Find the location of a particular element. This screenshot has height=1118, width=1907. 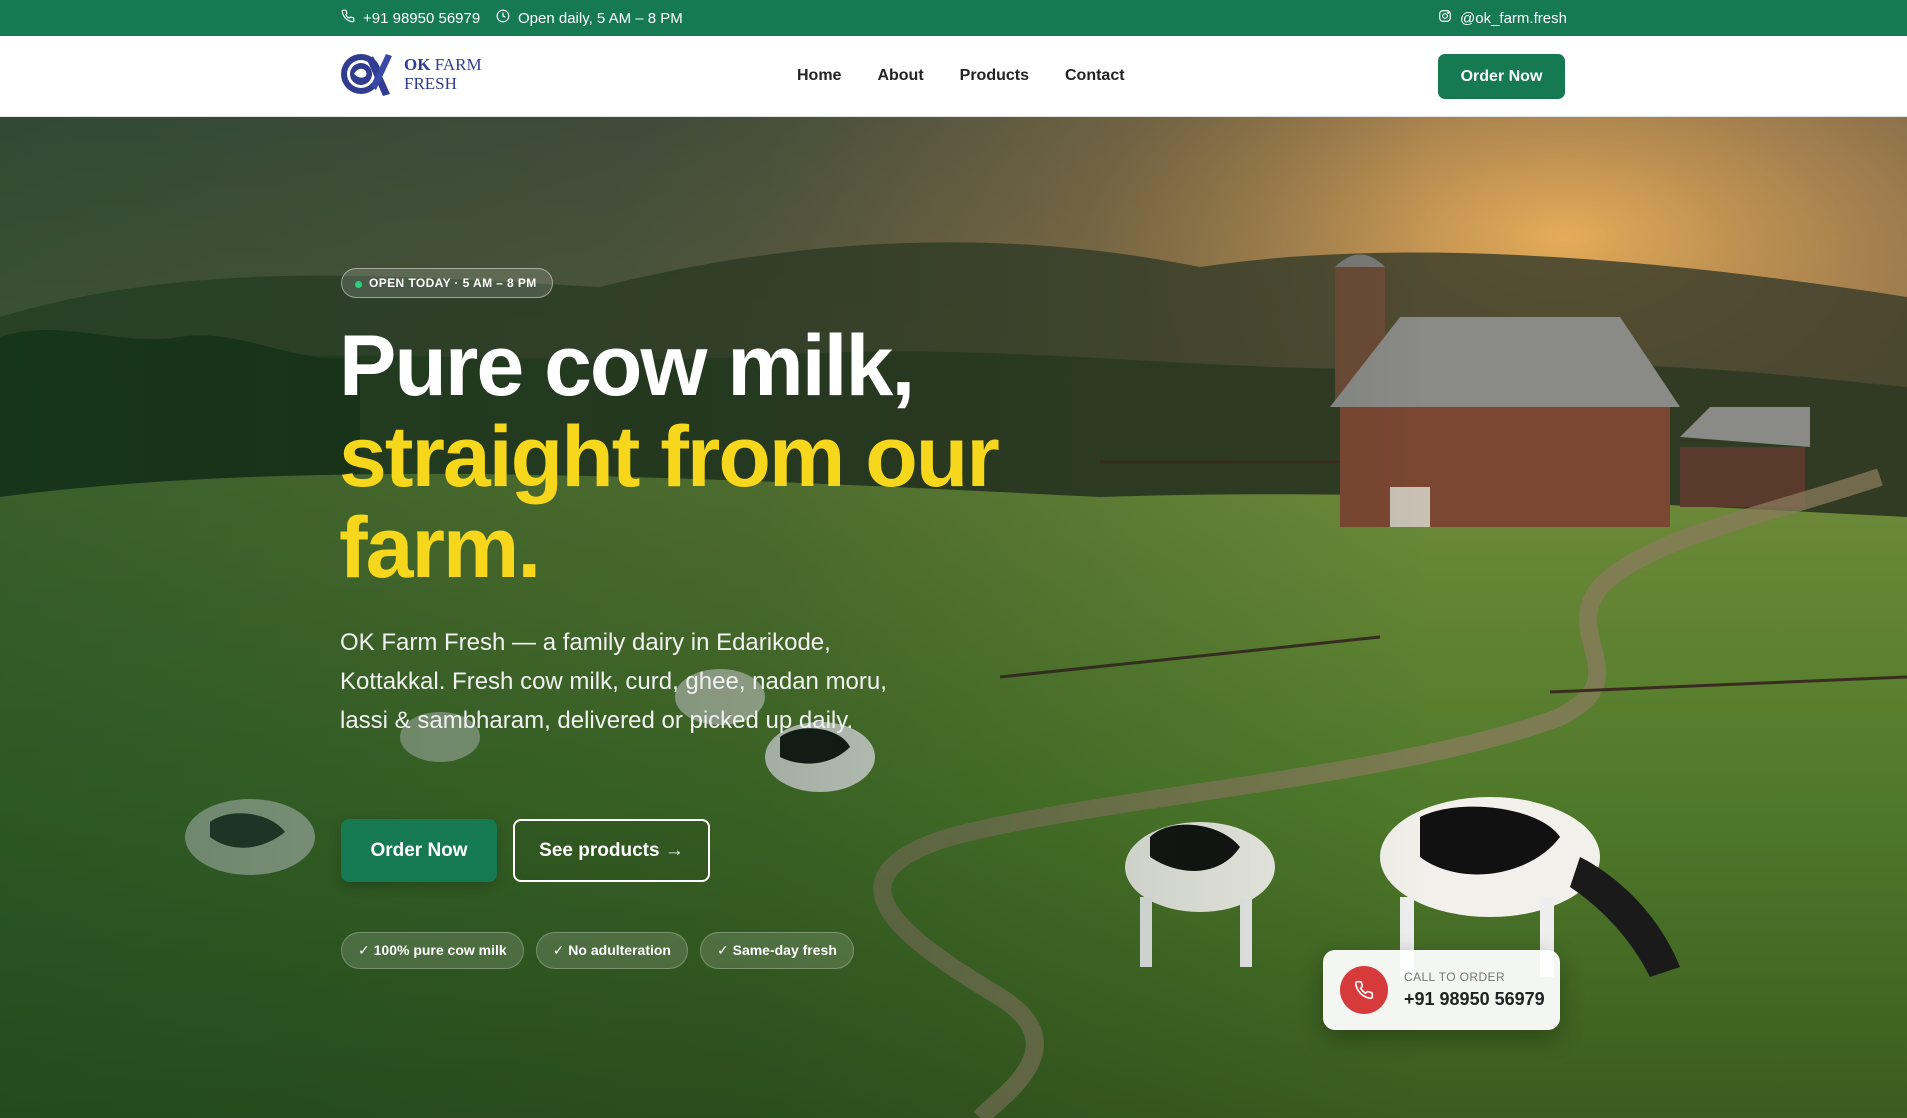

call-to-order-card: CALL TO ORDER +91 98950 56979 is located at coordinates (1441, 990).